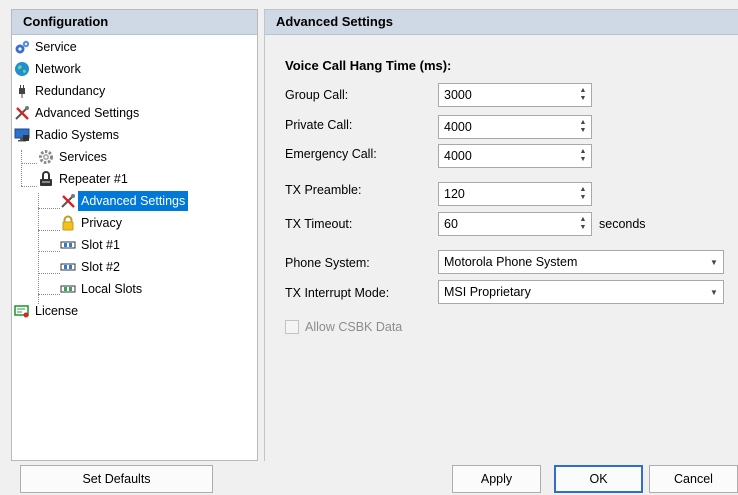 This screenshot has height=495, width=738. What do you see at coordinates (22, 311) in the screenshot?
I see `license-icon` at bounding box center [22, 311].